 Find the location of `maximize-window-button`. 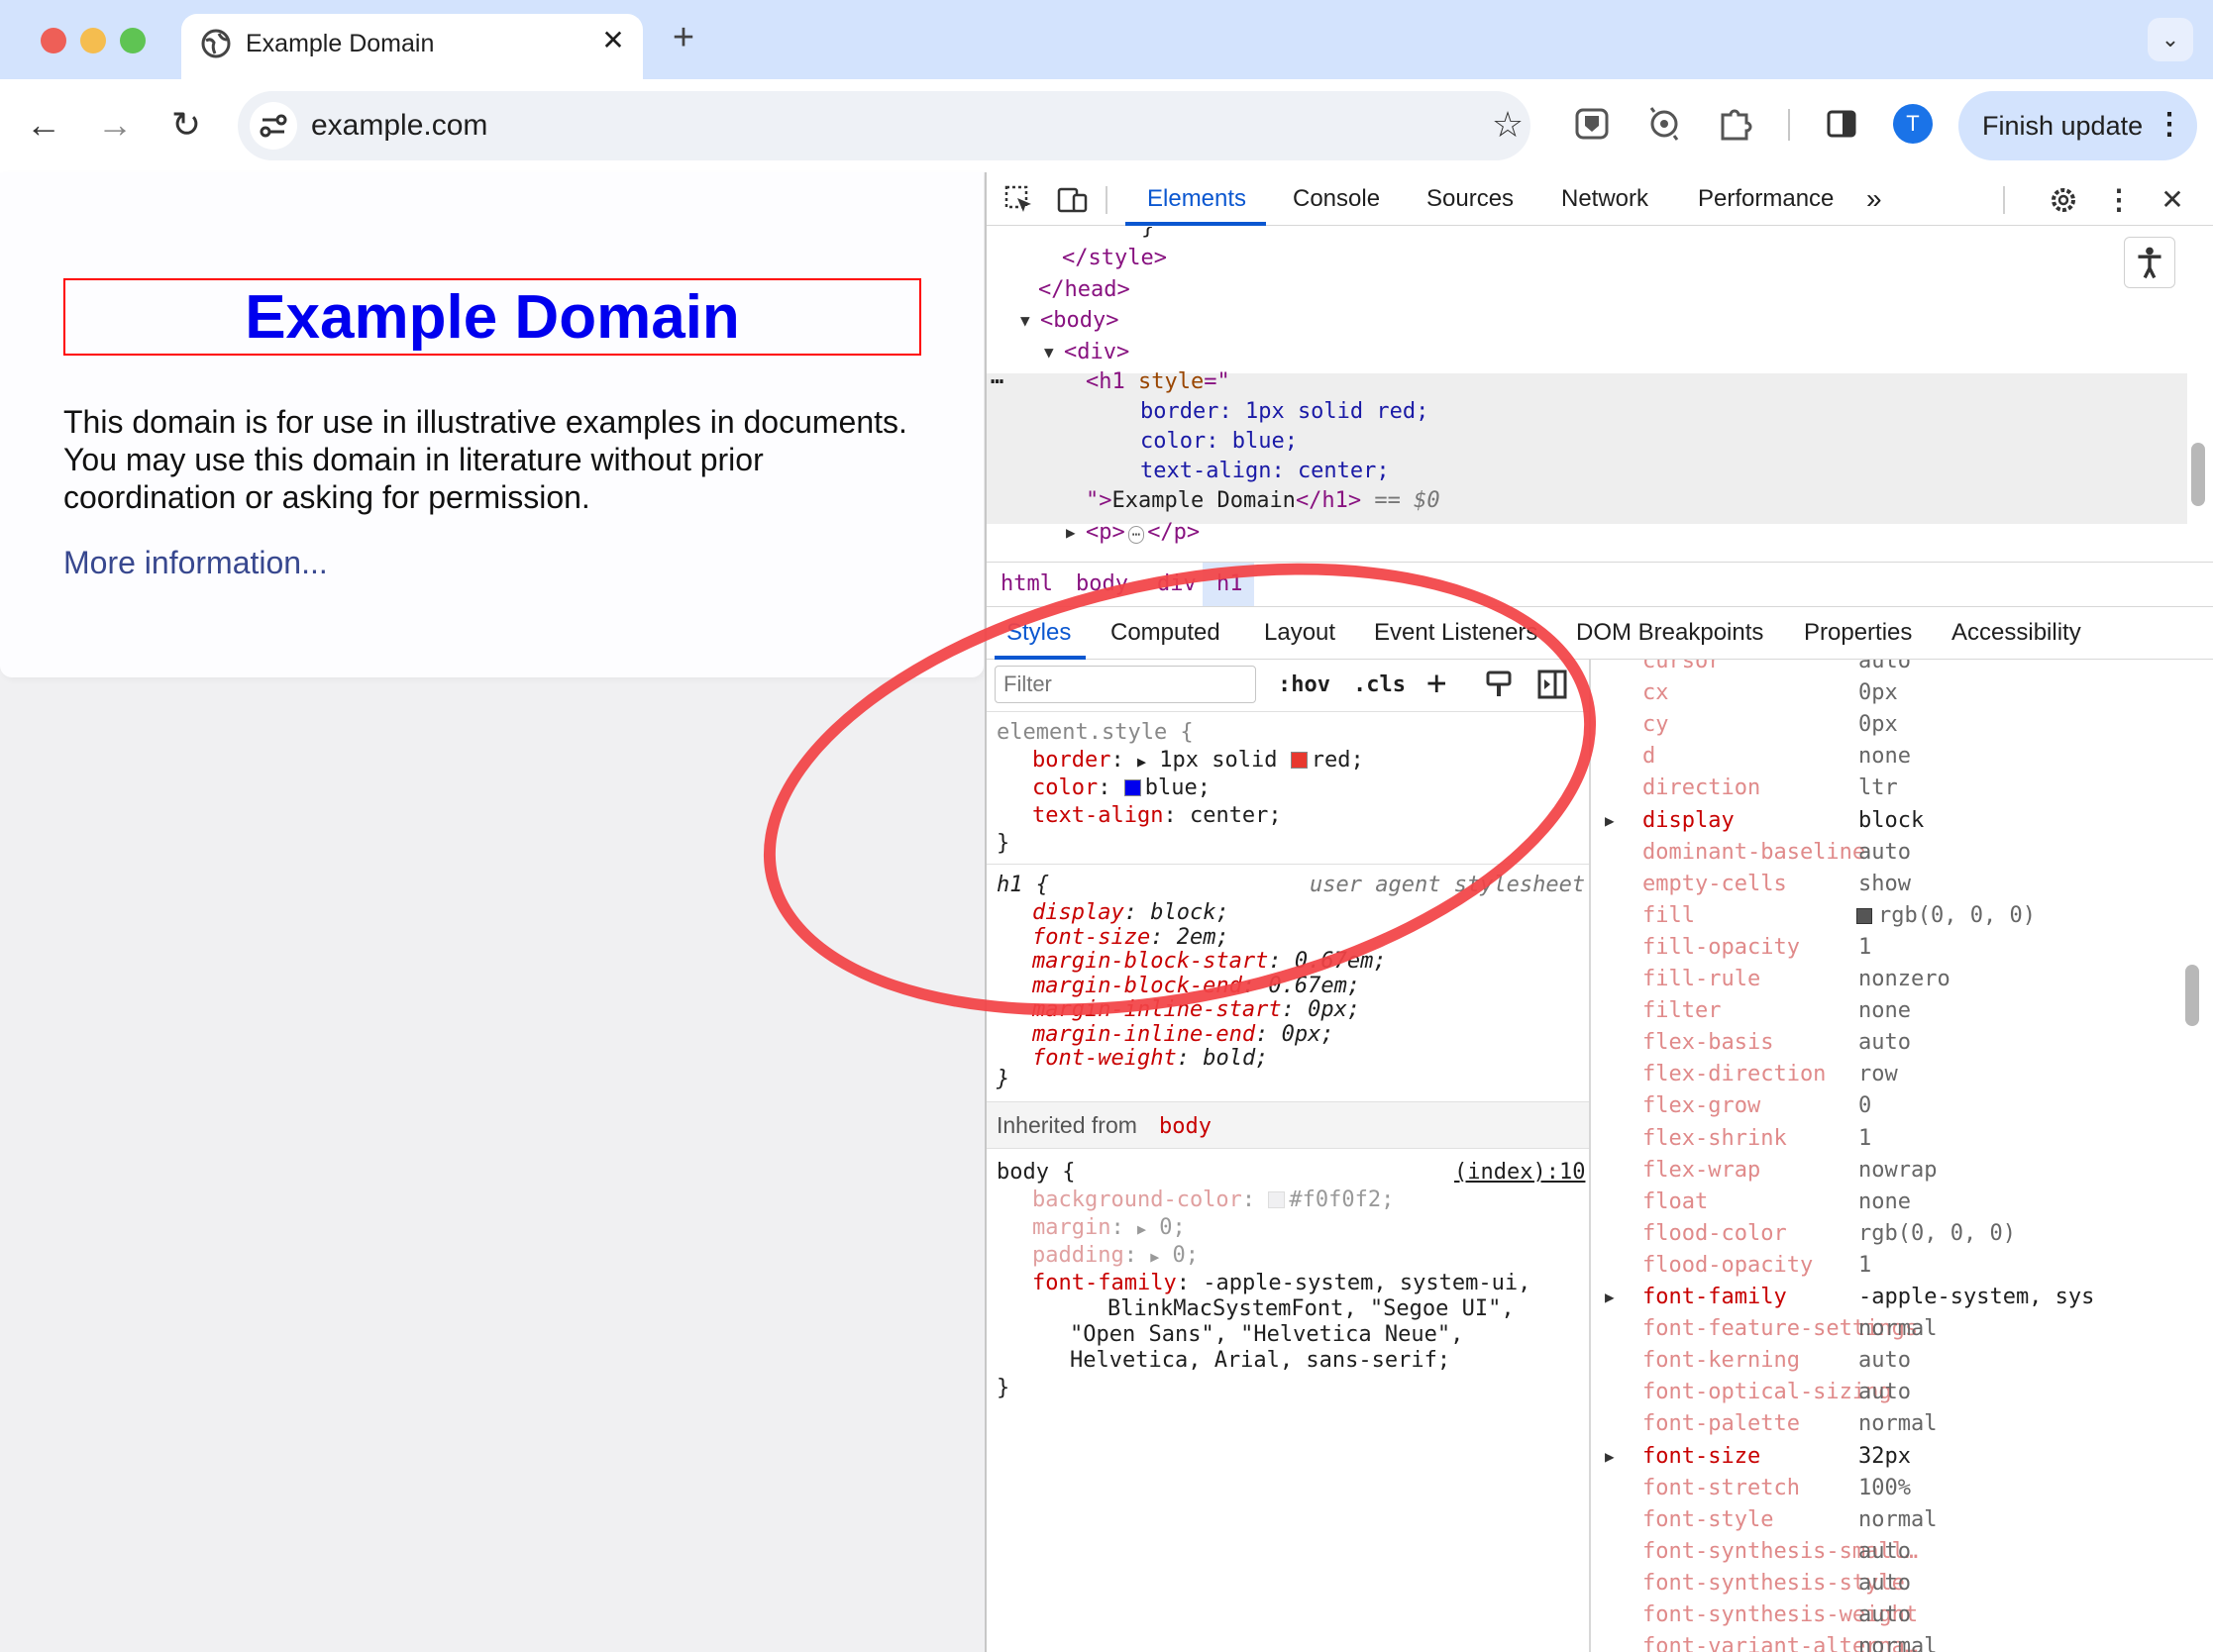

maximize-window-button is located at coordinates (133, 41).